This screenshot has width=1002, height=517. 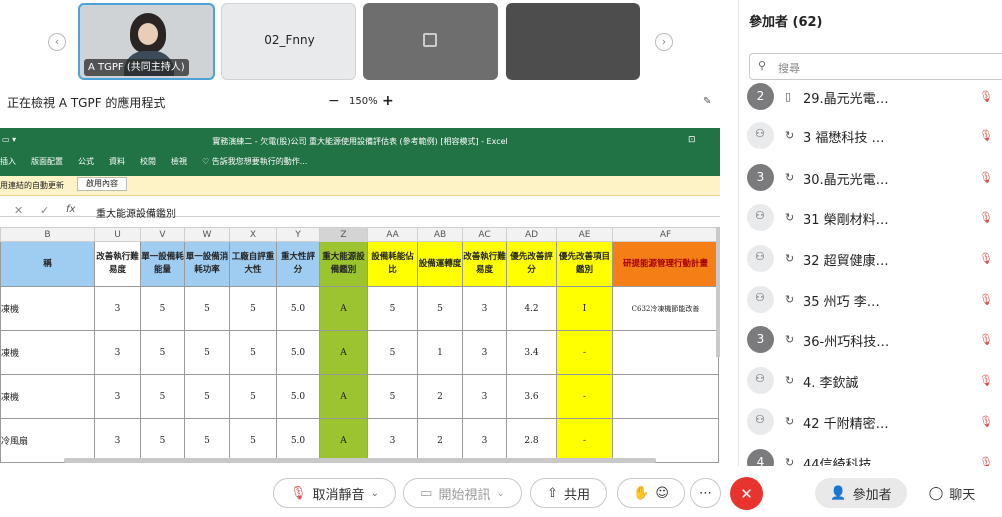 I want to click on table-cell: I, so click(x=584, y=308).